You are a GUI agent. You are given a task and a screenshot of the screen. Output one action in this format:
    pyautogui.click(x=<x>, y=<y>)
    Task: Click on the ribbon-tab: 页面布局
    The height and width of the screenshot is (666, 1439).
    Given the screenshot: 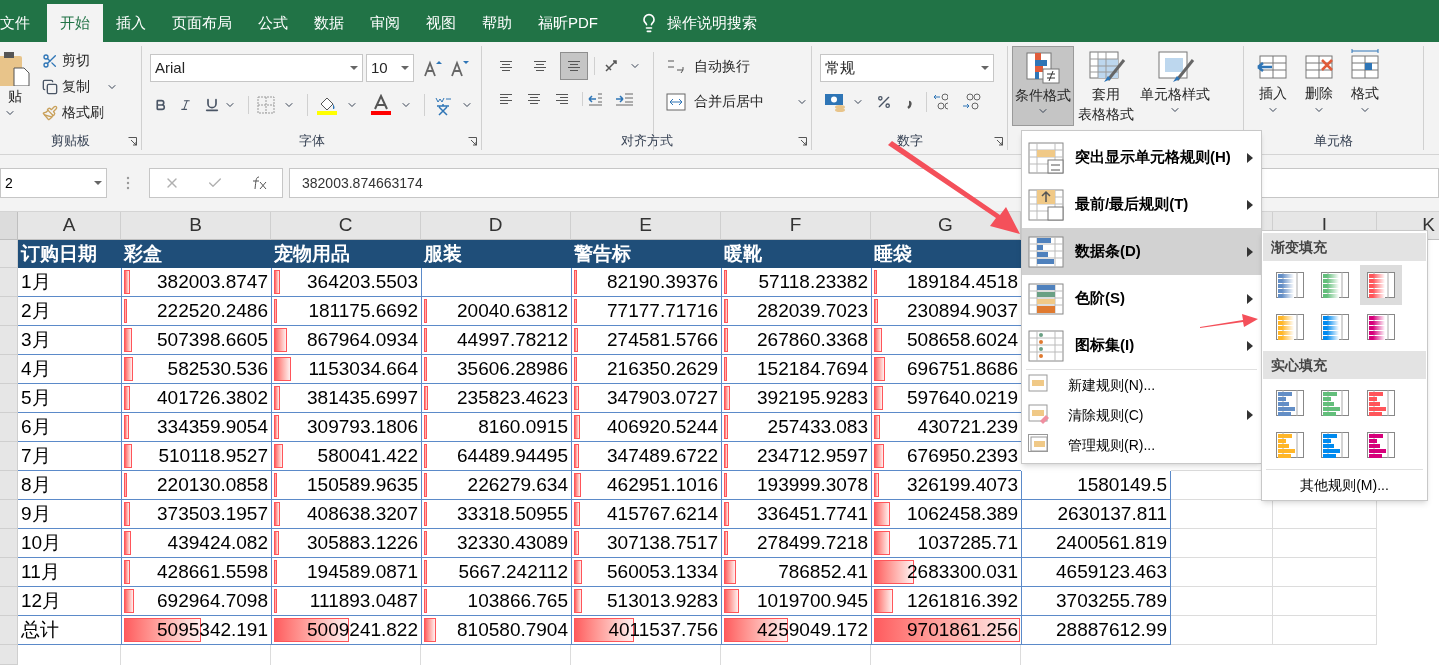 What is the action you would take?
    pyautogui.click(x=202, y=23)
    